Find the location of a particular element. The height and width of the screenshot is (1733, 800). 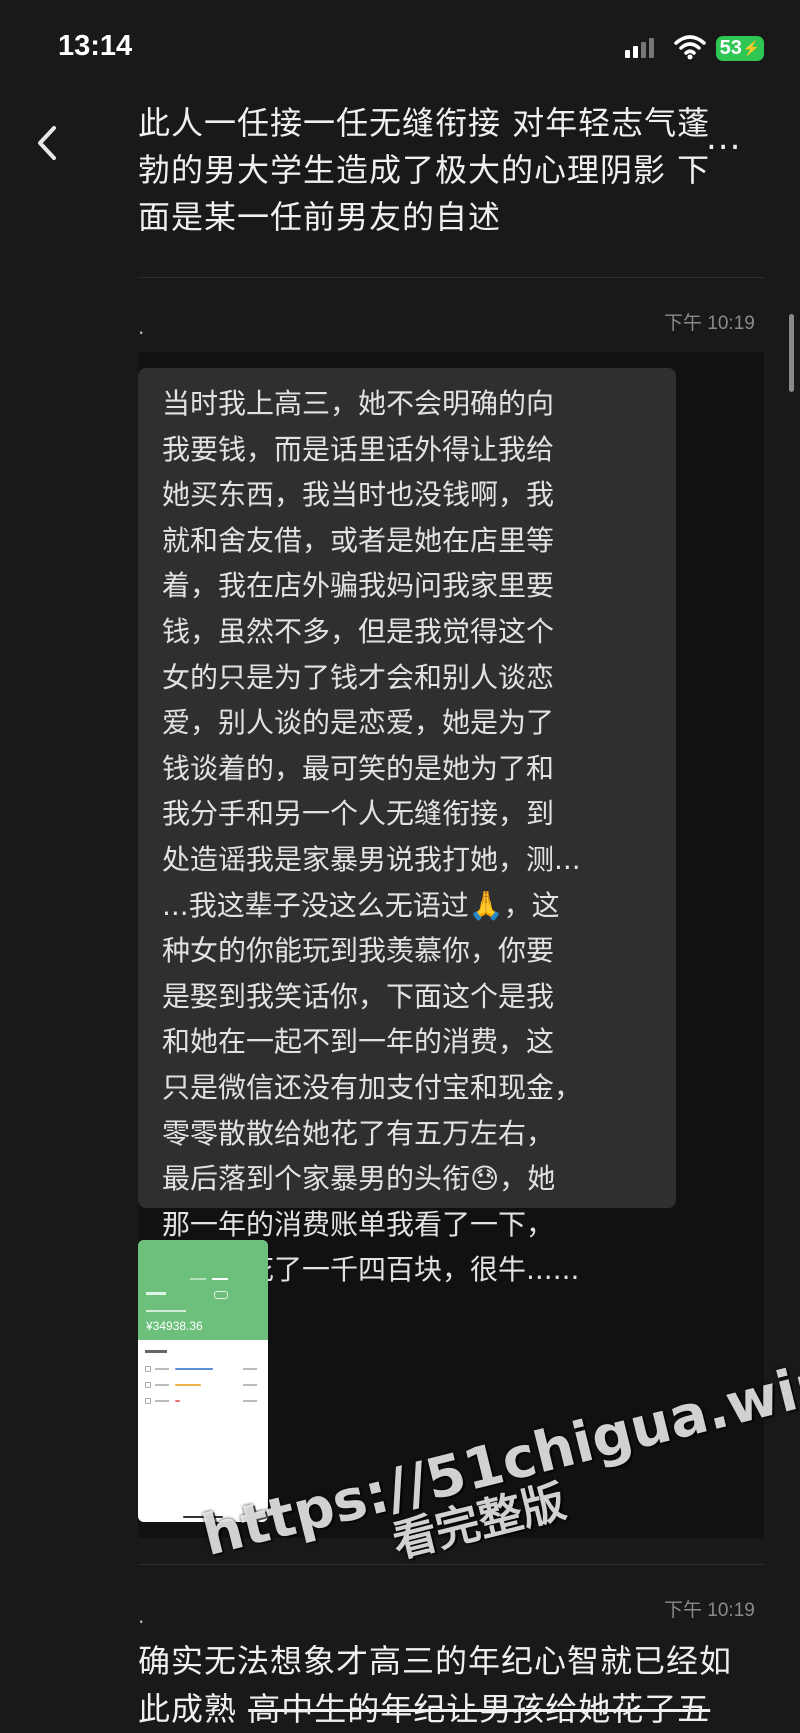

post-title-line: 面是某一任前男友的自述 is located at coordinates (320, 217).